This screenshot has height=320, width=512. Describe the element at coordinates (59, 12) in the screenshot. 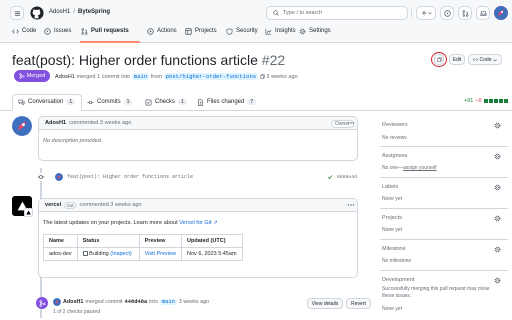

I see `owner-link: AdosH1` at that location.